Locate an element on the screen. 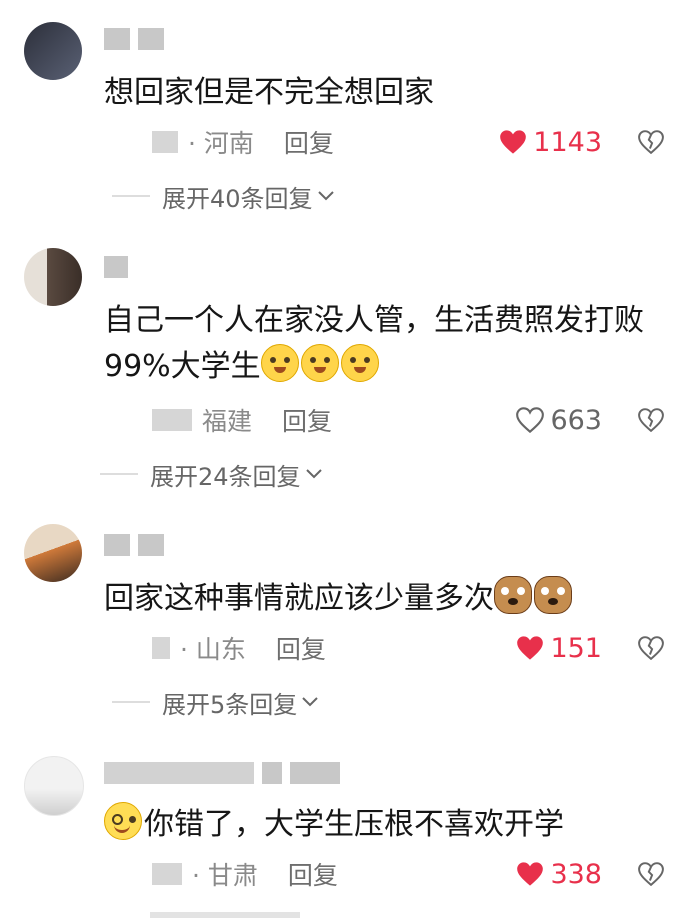  expand-label: 展开40条回复 is located at coordinates (237, 198).